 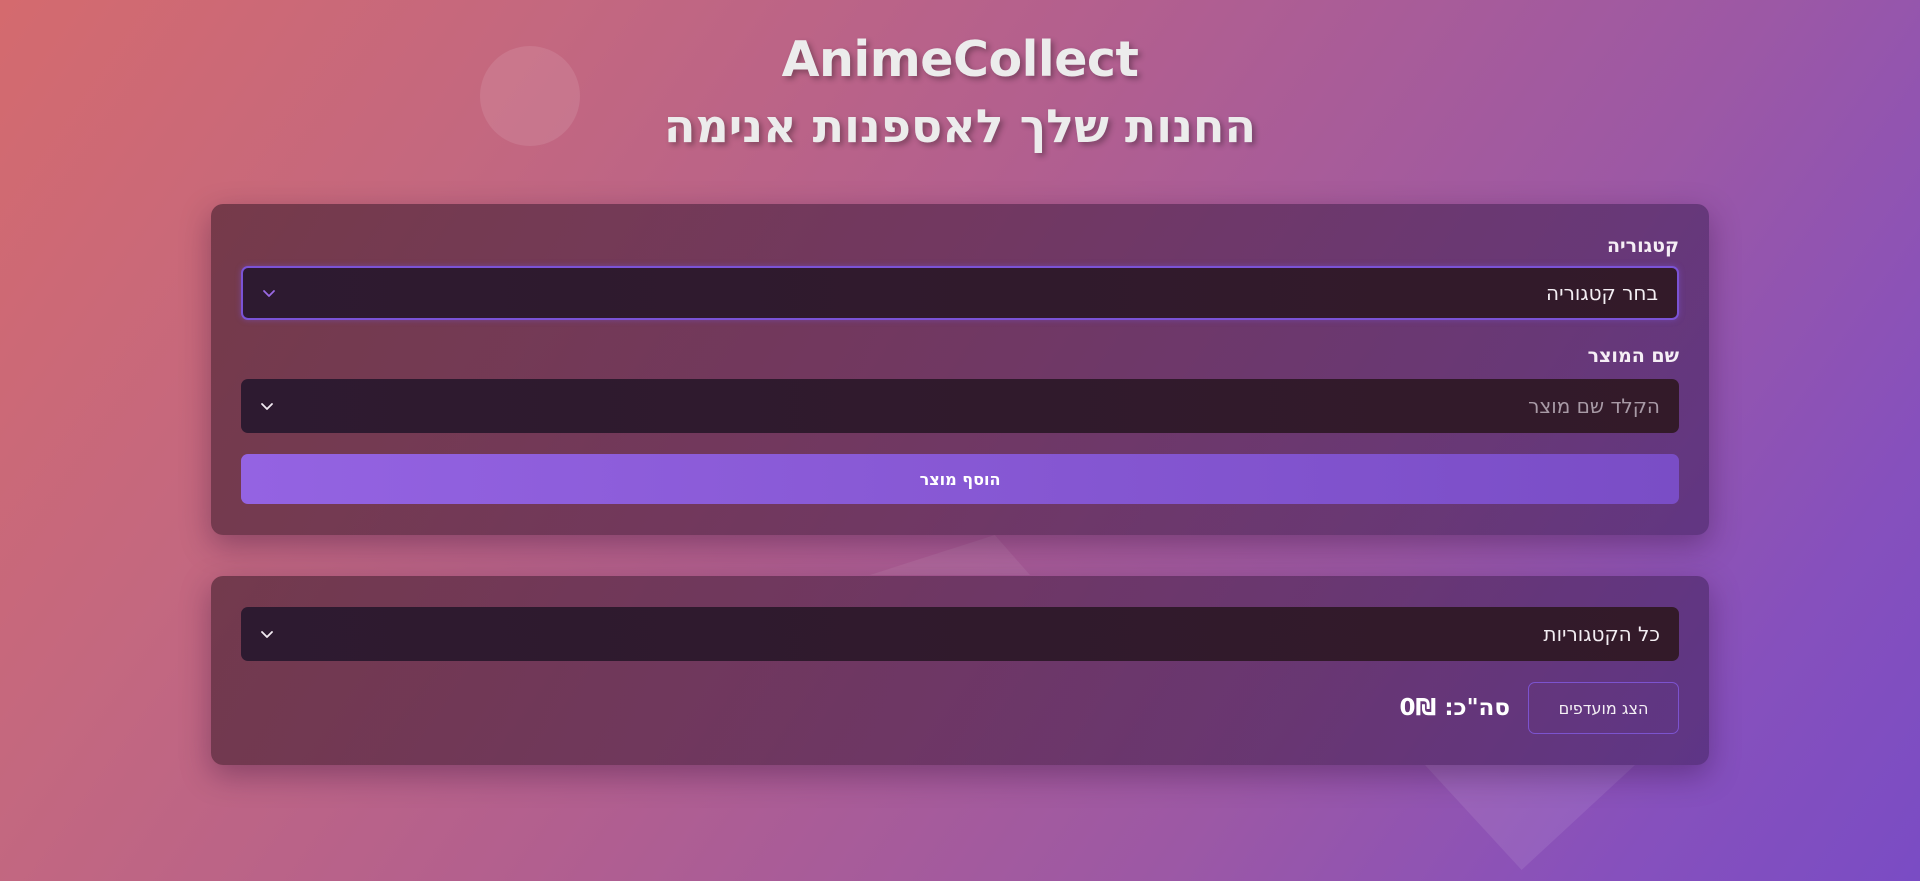 I want to click on page-tagline: החנות שלך לאספנות אנימה, so click(x=960, y=126).